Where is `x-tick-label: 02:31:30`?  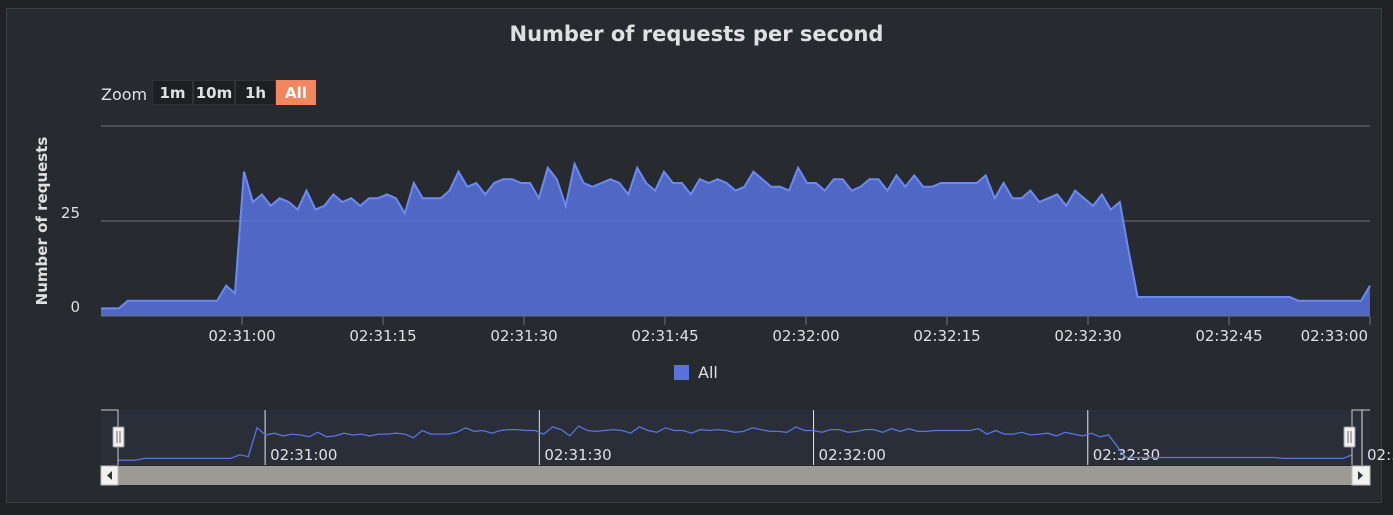 x-tick-label: 02:31:30 is located at coordinates (523, 336).